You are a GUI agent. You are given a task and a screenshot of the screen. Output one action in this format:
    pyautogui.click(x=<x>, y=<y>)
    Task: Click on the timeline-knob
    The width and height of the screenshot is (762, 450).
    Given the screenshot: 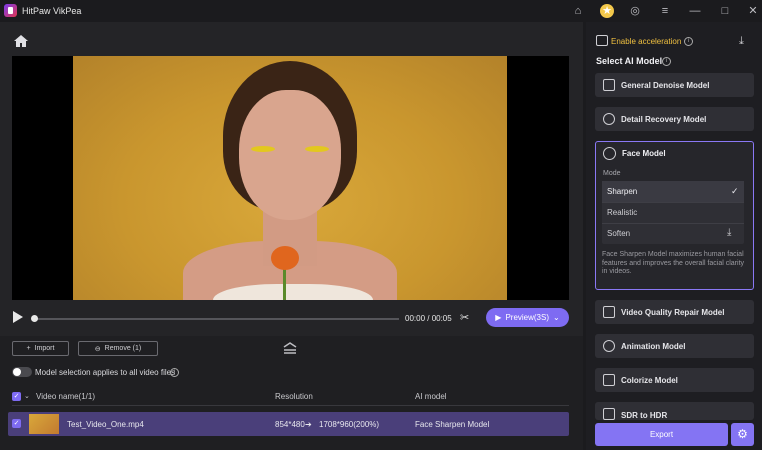 What is the action you would take?
    pyautogui.click(x=34, y=318)
    